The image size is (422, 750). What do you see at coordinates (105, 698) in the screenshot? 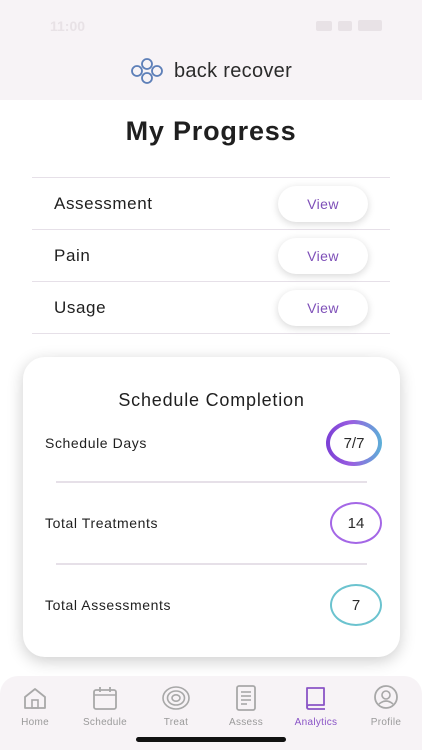
I see `calendar-icon` at bounding box center [105, 698].